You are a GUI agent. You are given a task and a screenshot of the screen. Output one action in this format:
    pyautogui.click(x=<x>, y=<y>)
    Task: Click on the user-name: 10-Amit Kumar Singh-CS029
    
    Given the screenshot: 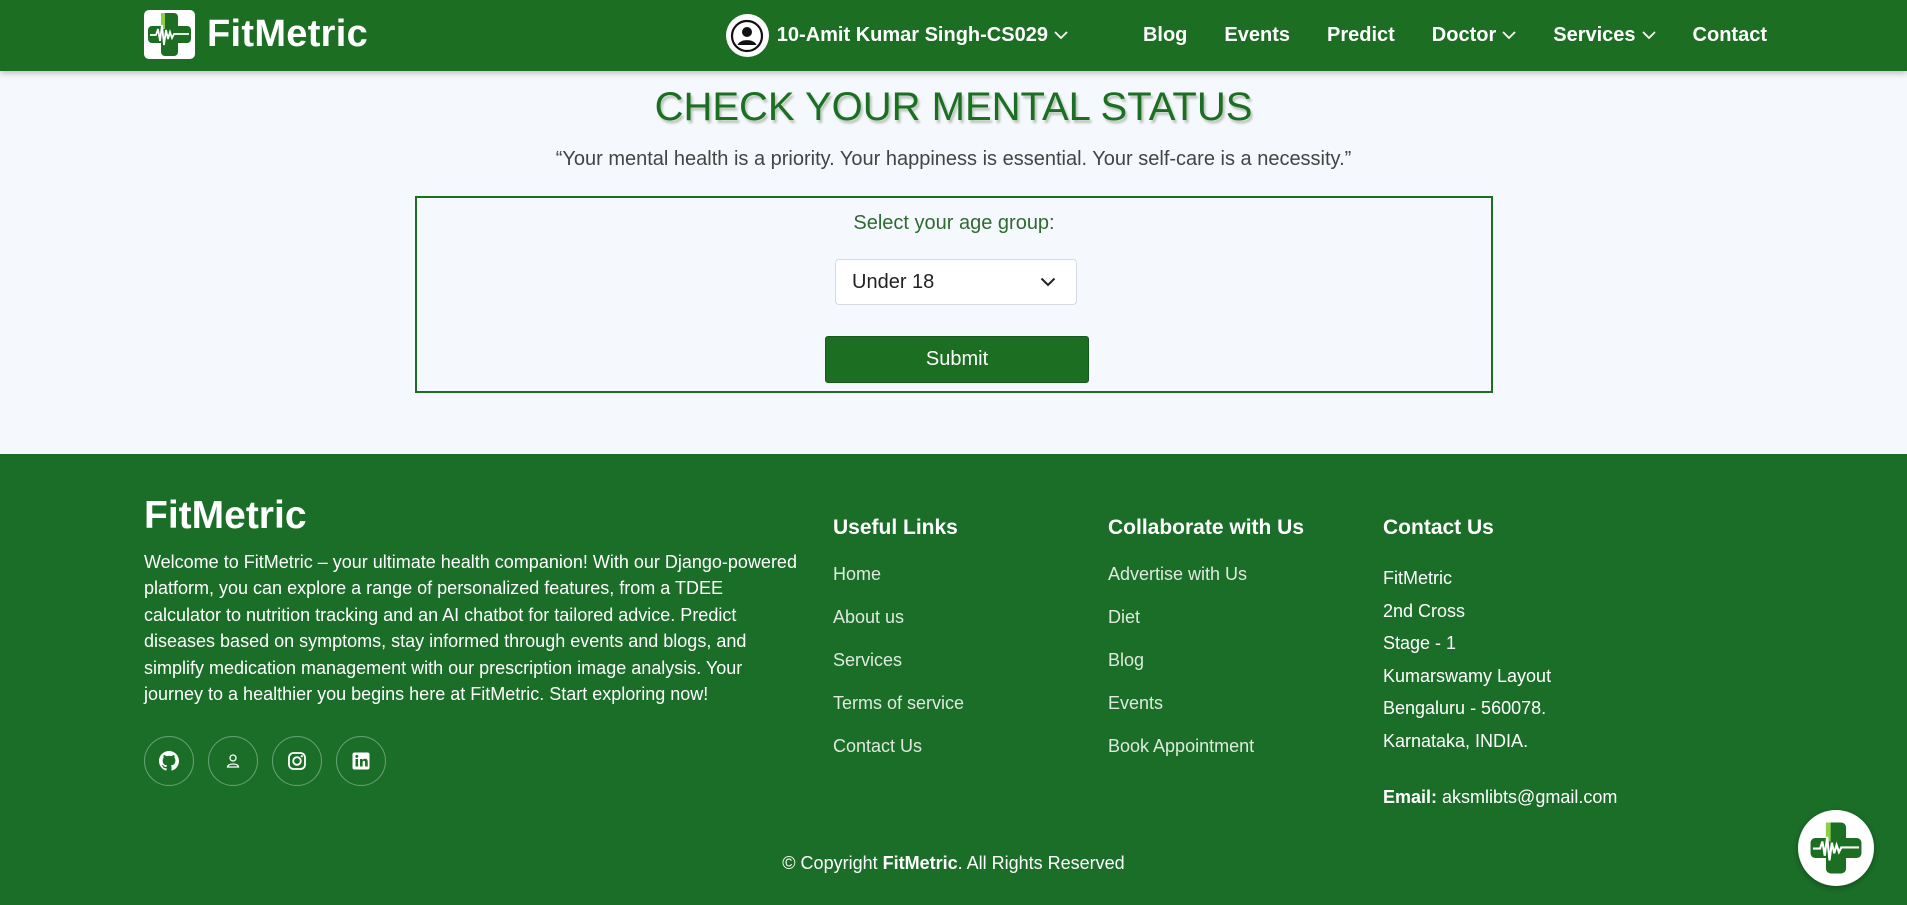 What is the action you would take?
    pyautogui.click(x=912, y=35)
    